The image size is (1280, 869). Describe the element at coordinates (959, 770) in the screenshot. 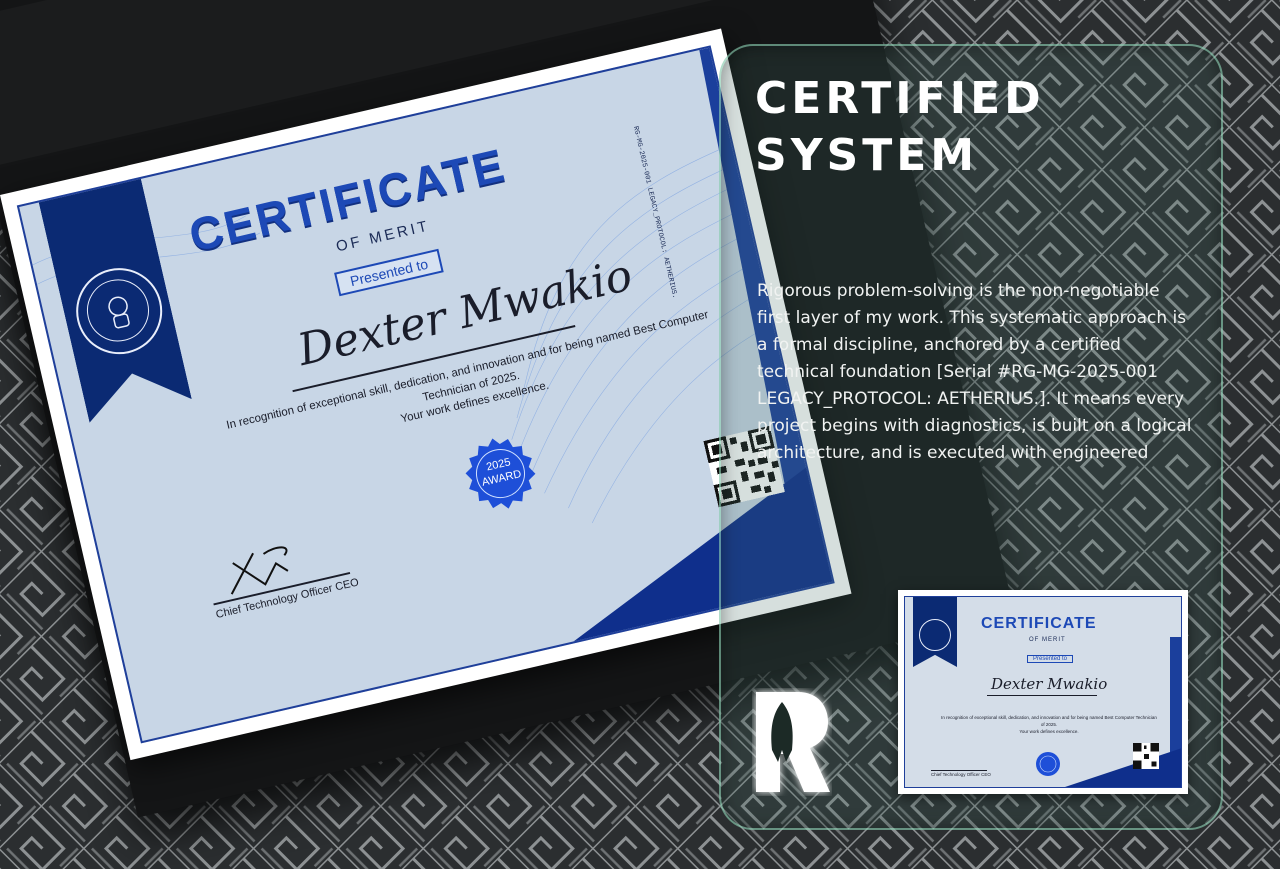

I see `thumbnail-signature-line` at that location.